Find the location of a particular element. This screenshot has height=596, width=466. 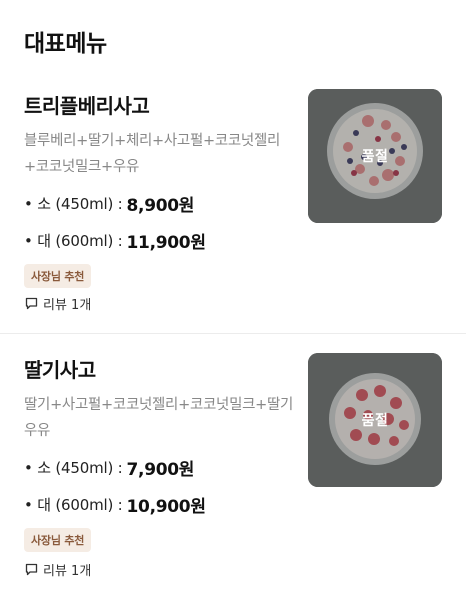

price-row-large: • 대 (600ml) : 11,900원 is located at coordinates (115, 240).